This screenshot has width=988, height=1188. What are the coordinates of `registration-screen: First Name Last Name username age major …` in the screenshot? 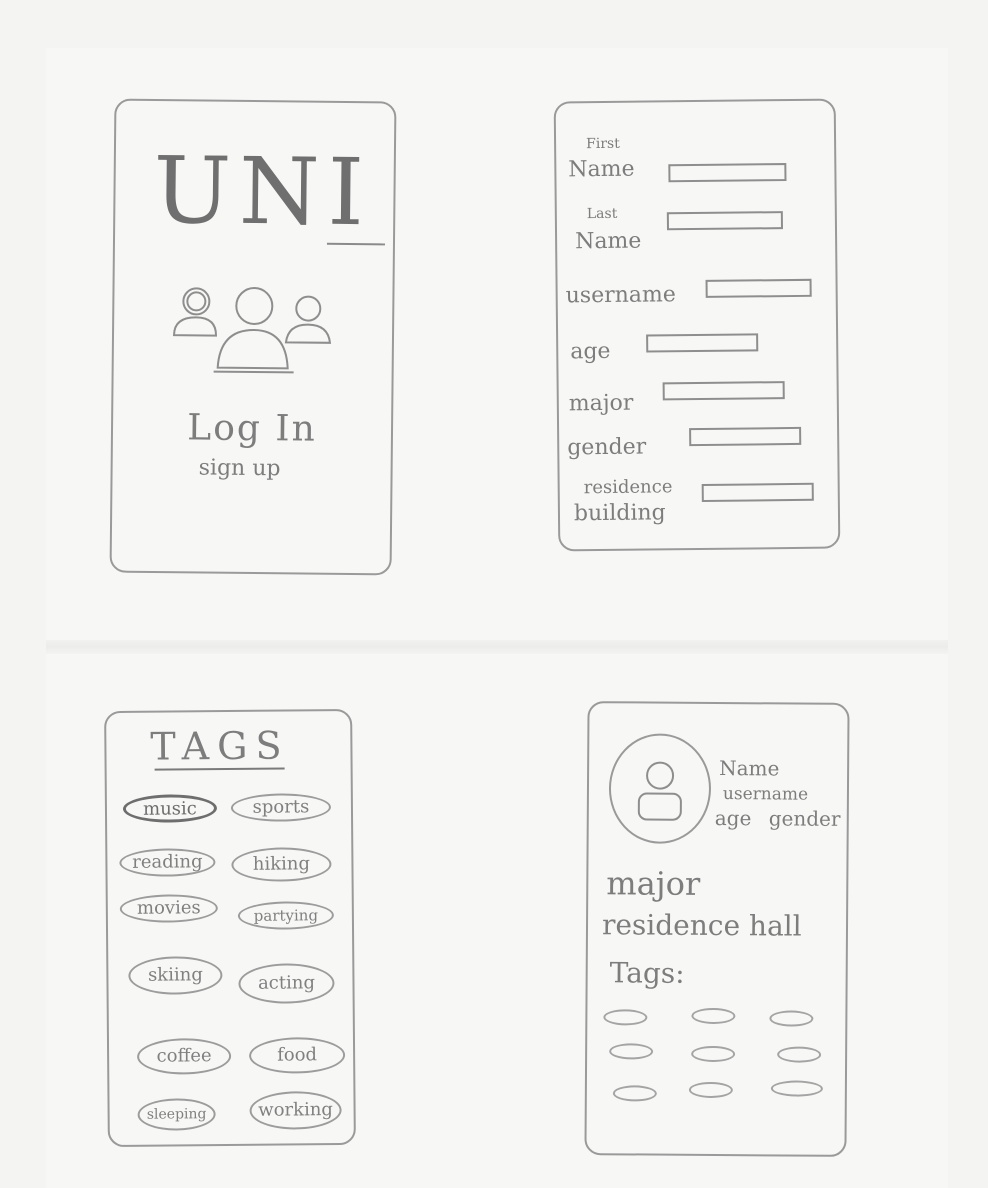 It's located at (697, 325).